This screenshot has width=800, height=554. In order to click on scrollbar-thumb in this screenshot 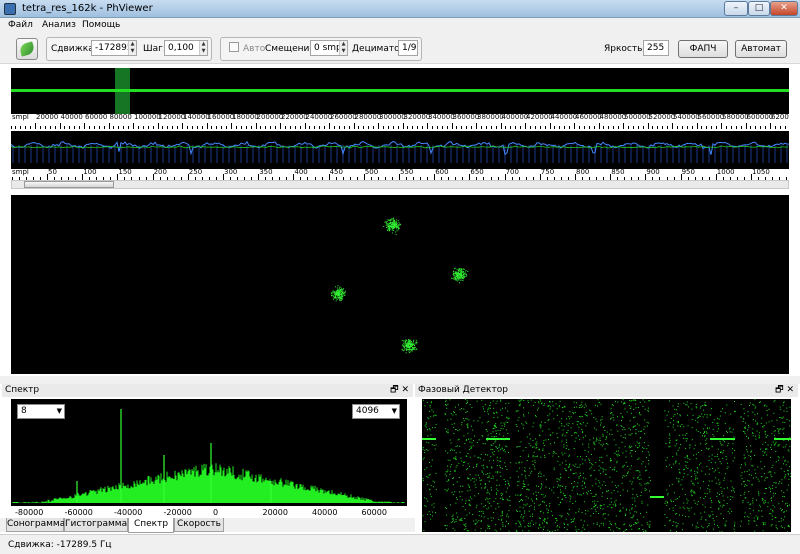, I will do `click(69, 184)`.